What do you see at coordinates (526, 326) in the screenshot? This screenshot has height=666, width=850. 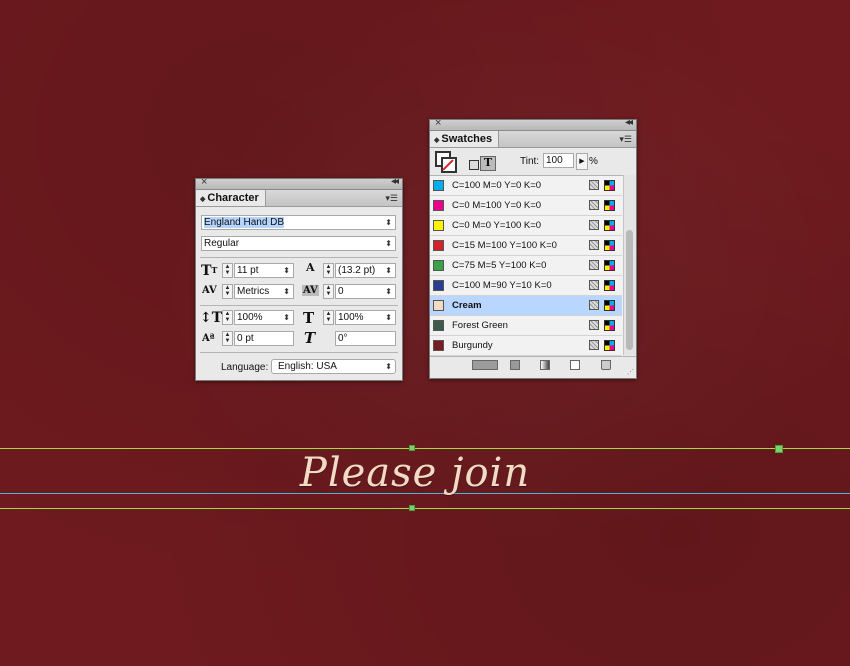 I see `swatch-row: Forest Green` at bounding box center [526, 326].